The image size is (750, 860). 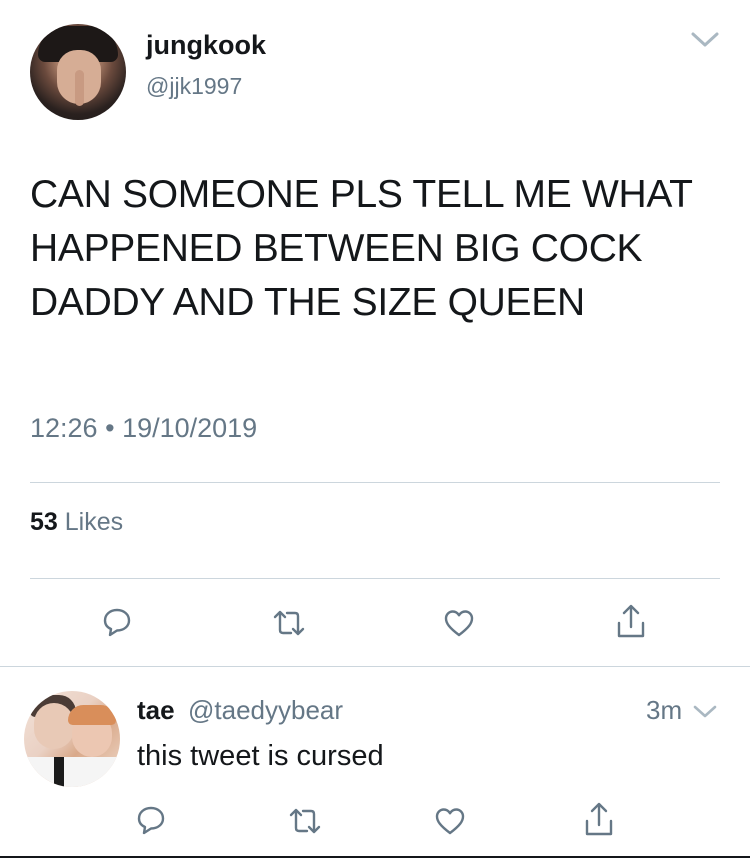 What do you see at coordinates (72, 772) in the screenshot?
I see `avatar-shirt` at bounding box center [72, 772].